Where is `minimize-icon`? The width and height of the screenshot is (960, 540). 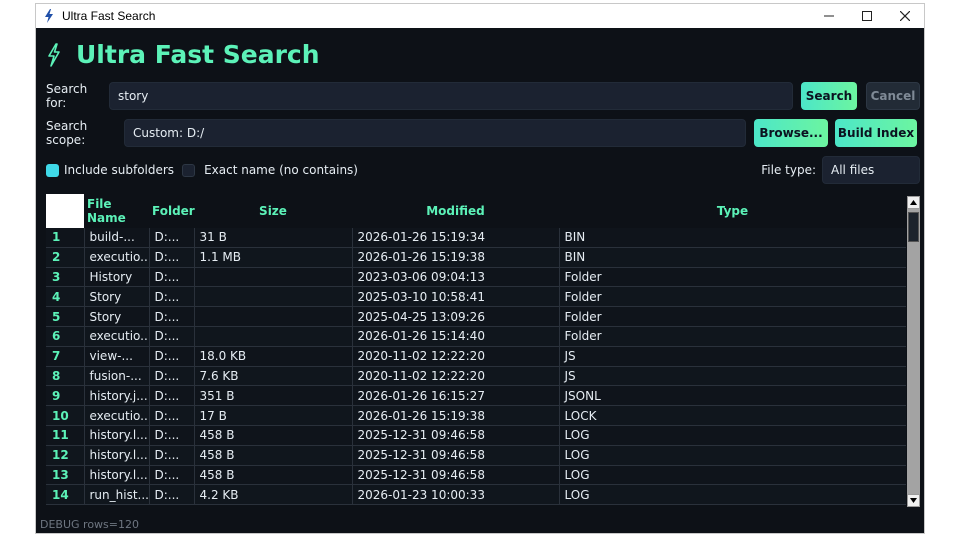
minimize-icon is located at coordinates (829, 16).